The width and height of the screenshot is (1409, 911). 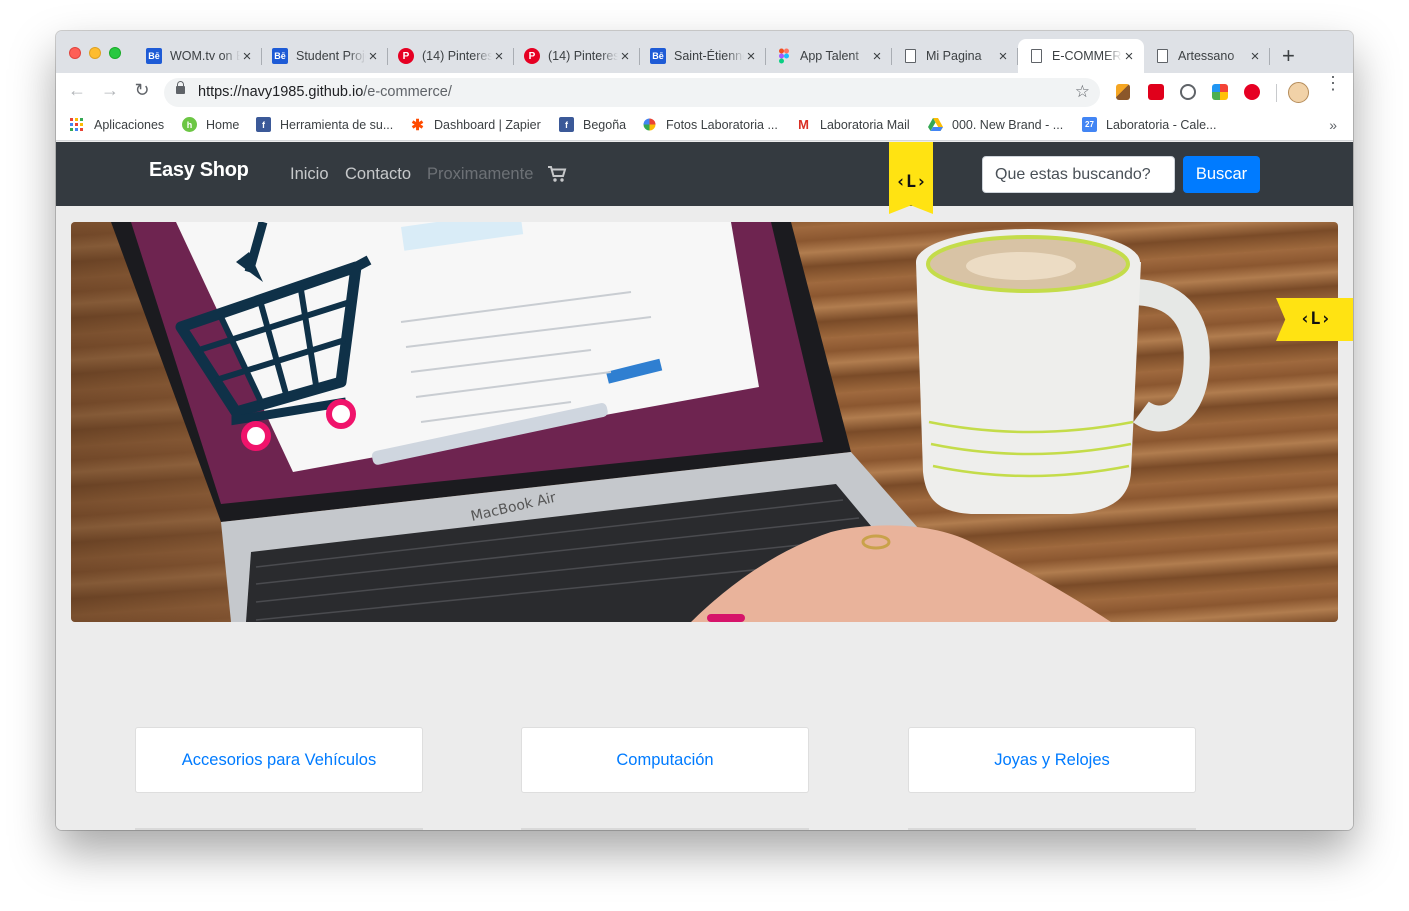 I want to click on extension-ruler-icon, so click(x=1123, y=92).